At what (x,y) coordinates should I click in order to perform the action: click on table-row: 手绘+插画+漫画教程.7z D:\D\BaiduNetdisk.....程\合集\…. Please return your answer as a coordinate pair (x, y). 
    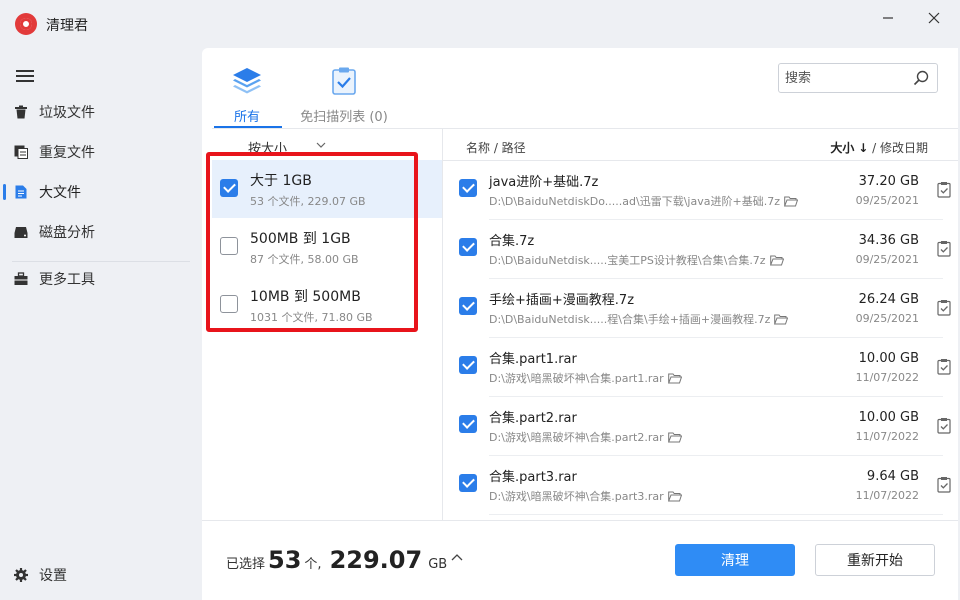
    Looking at the image, I should click on (697, 308).